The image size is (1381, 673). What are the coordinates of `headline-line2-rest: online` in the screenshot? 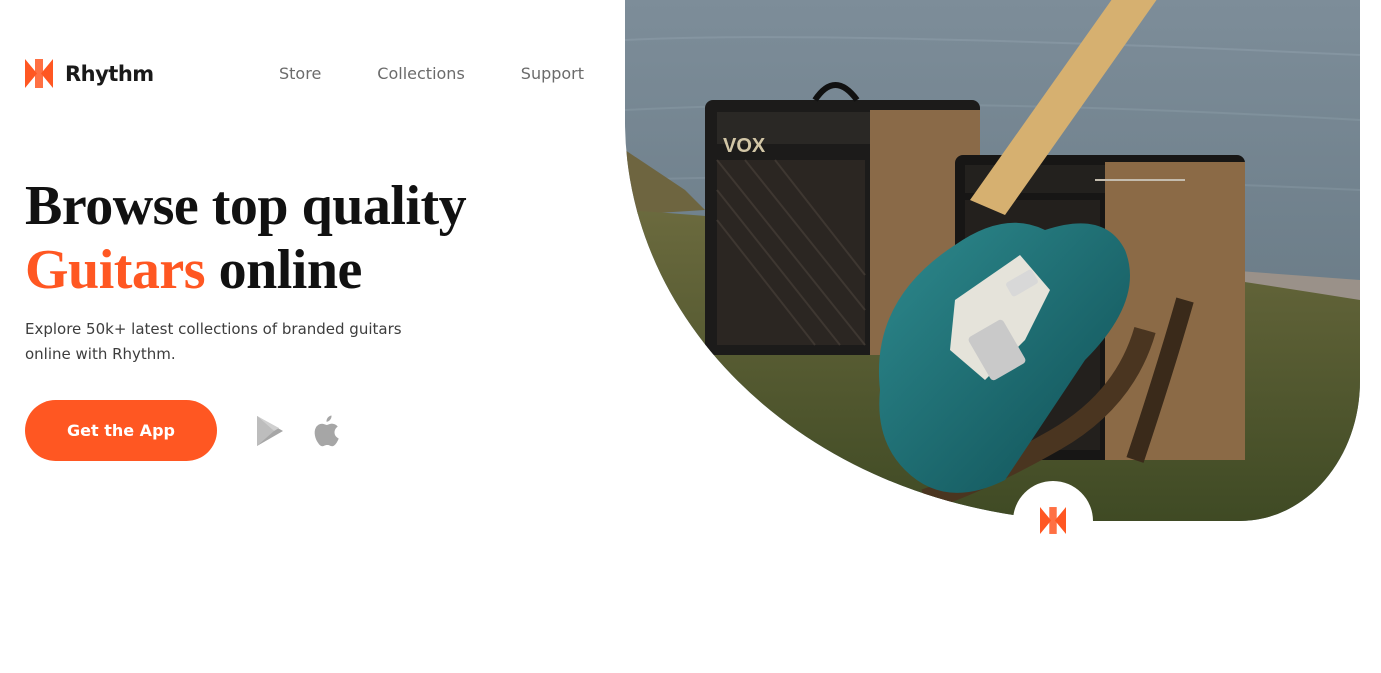 It's located at (284, 270).